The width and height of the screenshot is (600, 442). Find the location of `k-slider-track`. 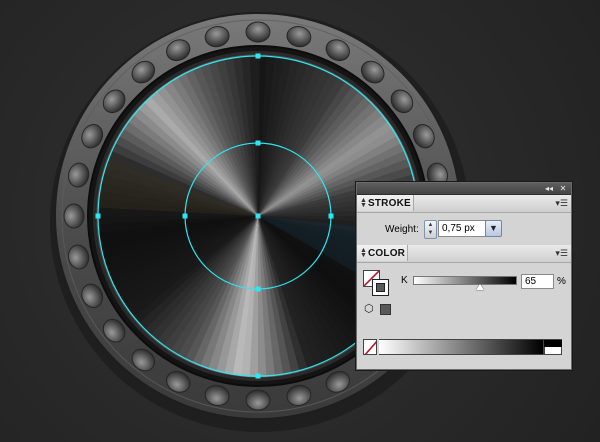

k-slider-track is located at coordinates (465, 280).